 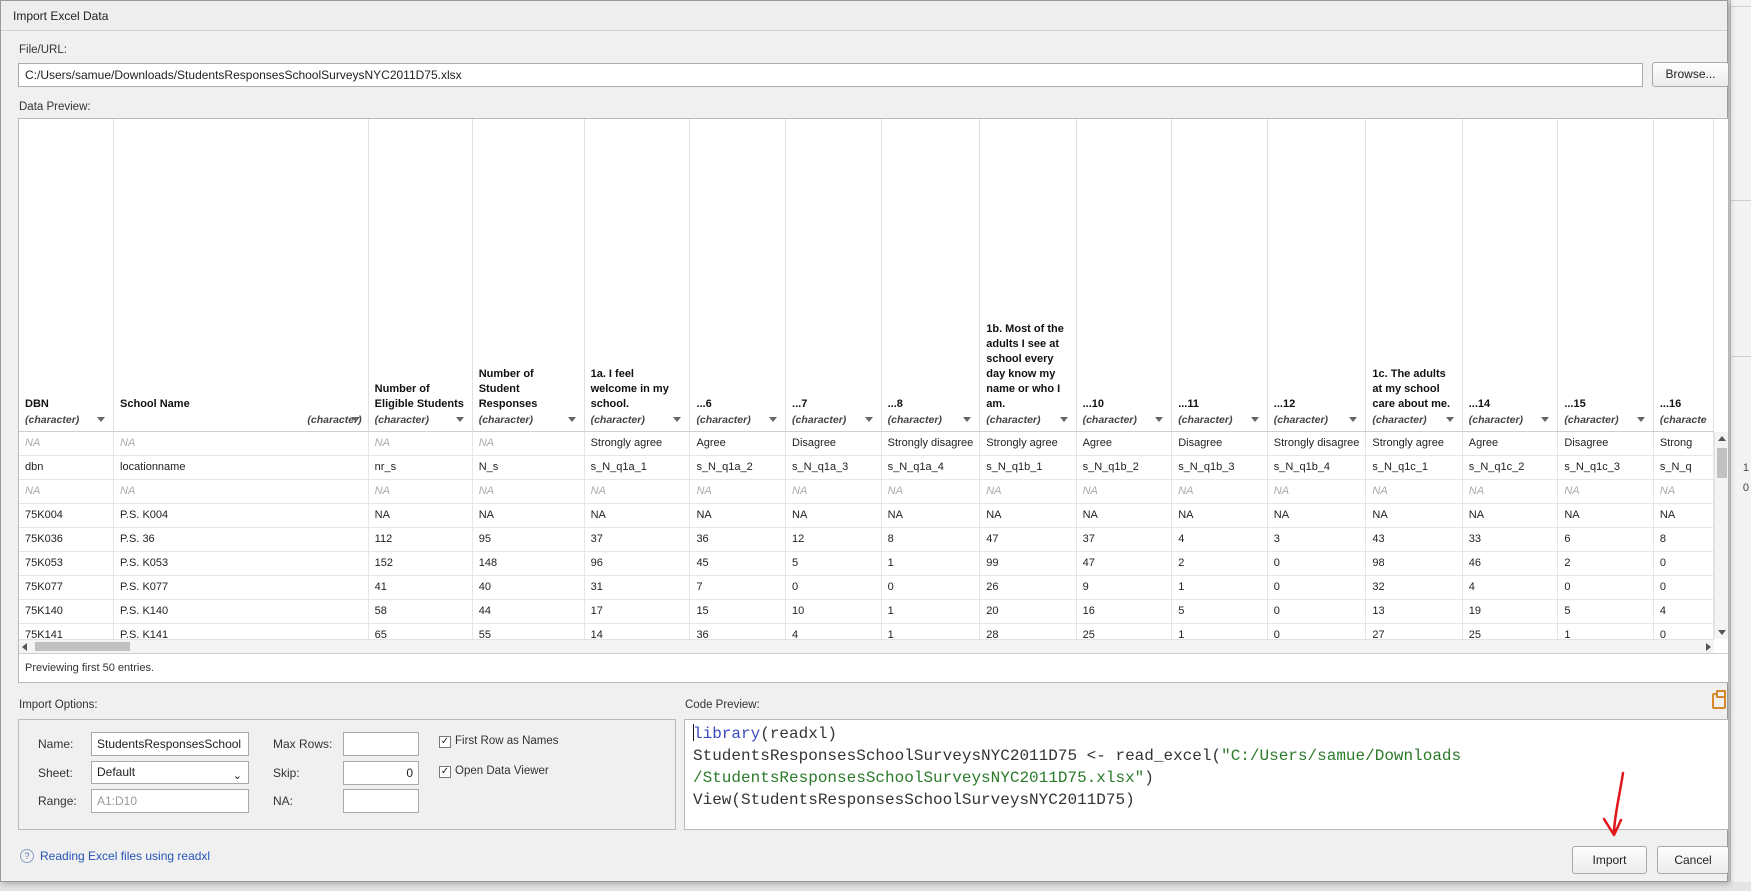 What do you see at coordinates (67, 587) in the screenshot?
I see `table-cell: 75K077` at bounding box center [67, 587].